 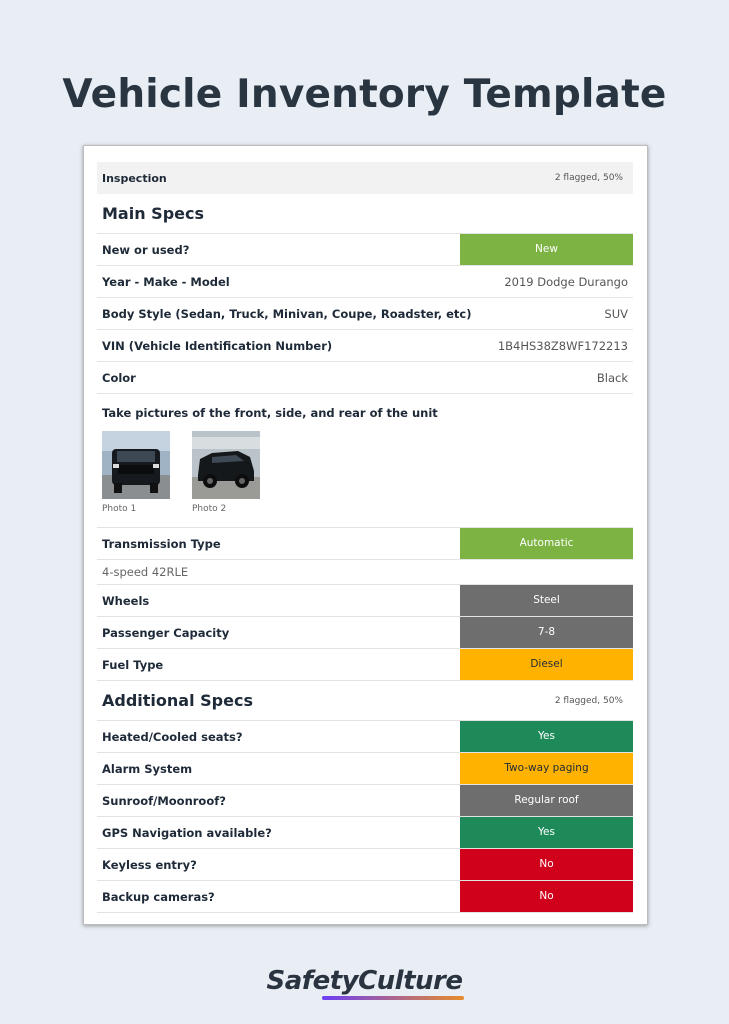 What do you see at coordinates (365, 981) in the screenshot?
I see `safetyculture-logo: SafetyCulture` at bounding box center [365, 981].